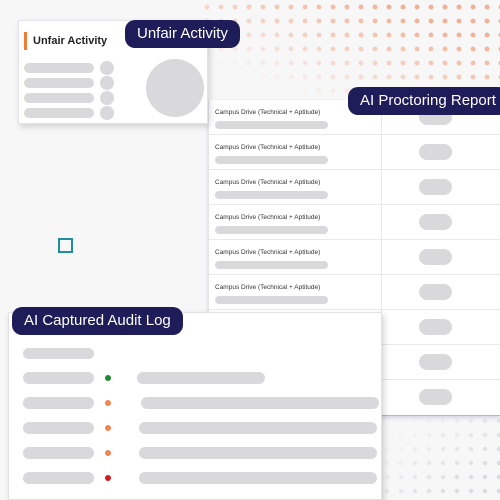  What do you see at coordinates (424, 101) in the screenshot?
I see `proctoring-report-badge: AI Proctoring Report` at bounding box center [424, 101].